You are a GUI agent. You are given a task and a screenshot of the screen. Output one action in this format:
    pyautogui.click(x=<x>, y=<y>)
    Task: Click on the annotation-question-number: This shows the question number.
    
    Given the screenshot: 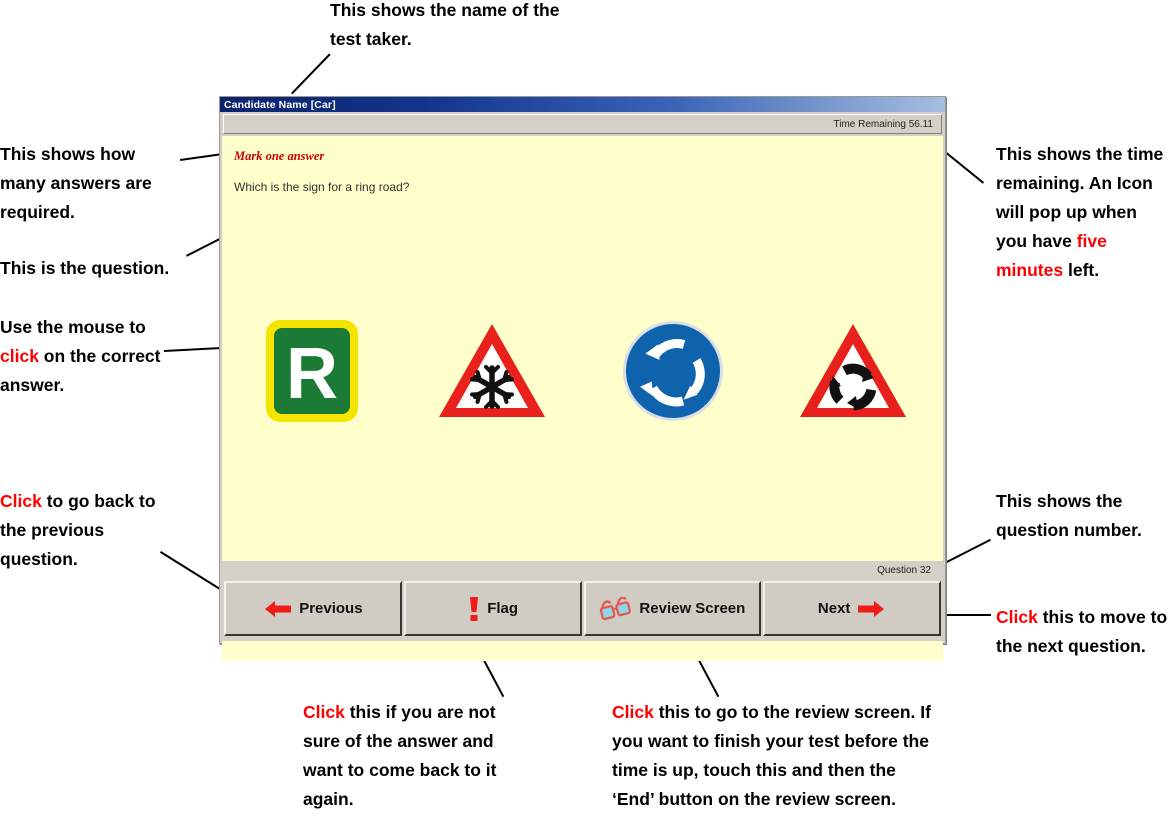 What is the action you would take?
    pyautogui.click(x=1083, y=516)
    